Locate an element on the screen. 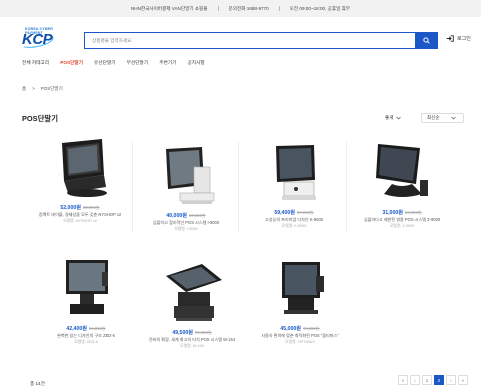 The width and height of the screenshot is (481, 392). page-1-button: 1 is located at coordinates (427, 380).